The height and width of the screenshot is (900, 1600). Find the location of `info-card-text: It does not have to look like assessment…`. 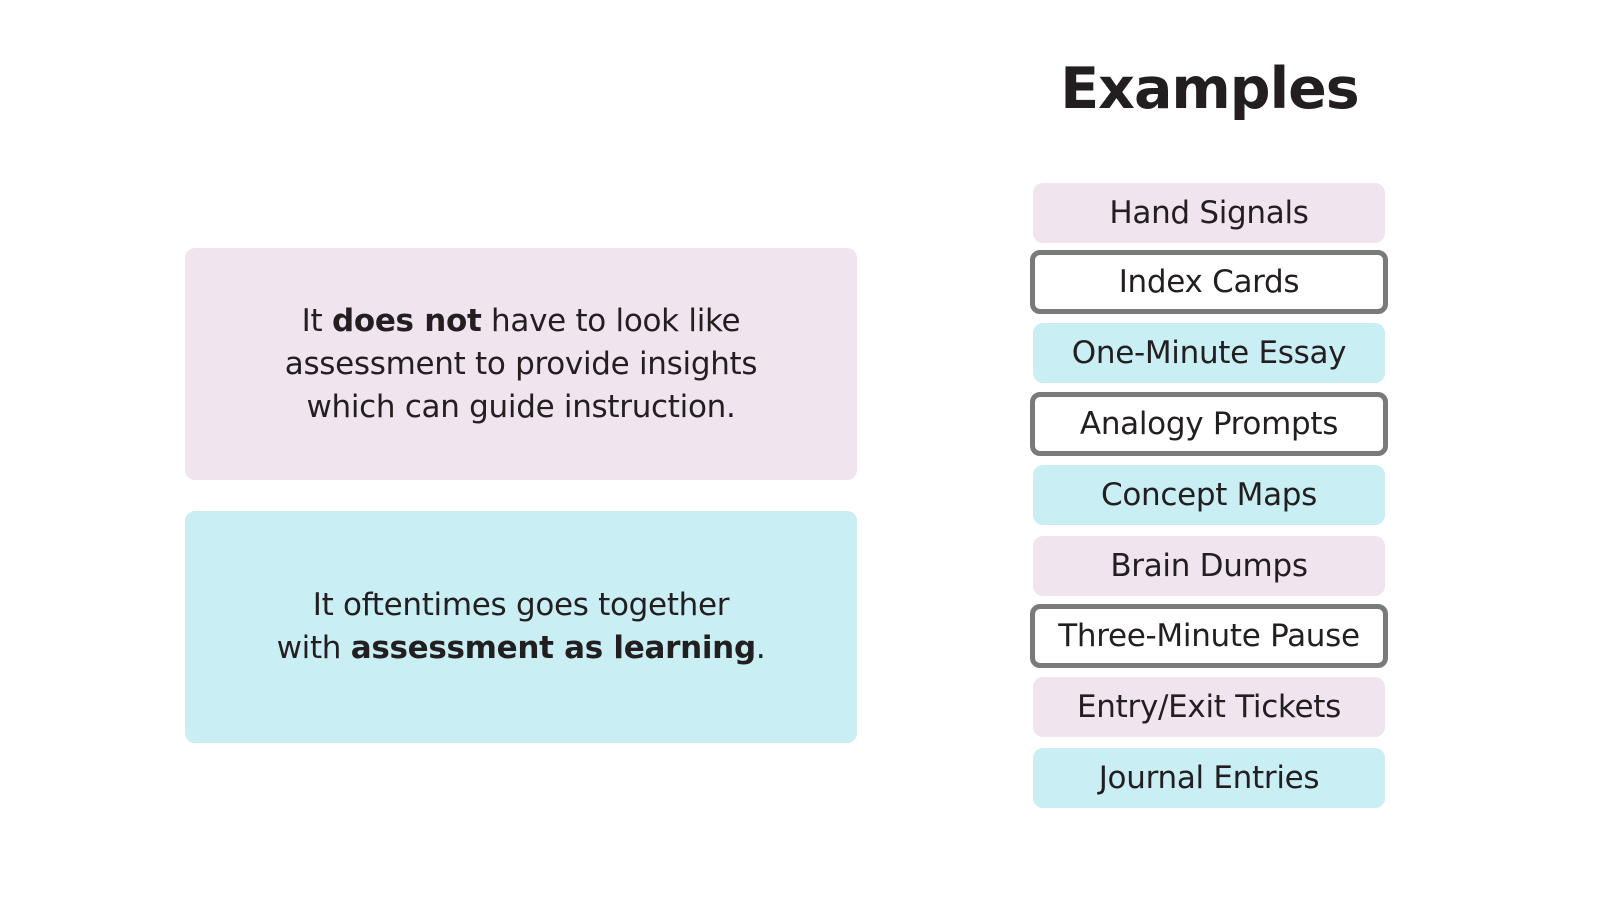

info-card-text: It does not have to look like assessment… is located at coordinates (521, 364).